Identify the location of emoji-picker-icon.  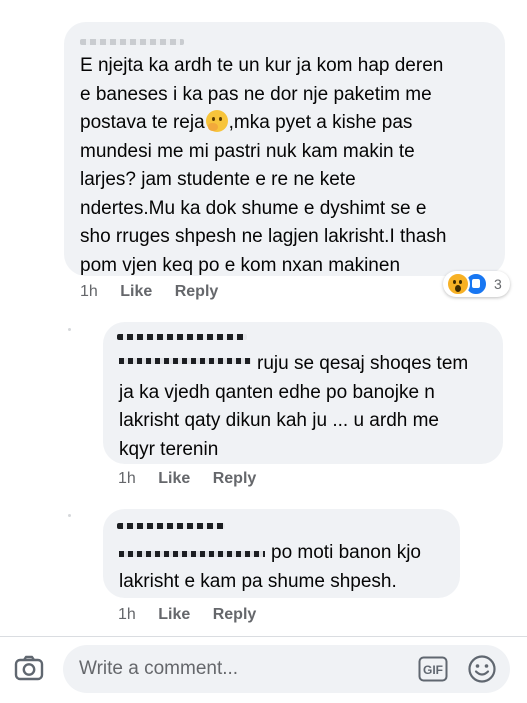
(482, 669).